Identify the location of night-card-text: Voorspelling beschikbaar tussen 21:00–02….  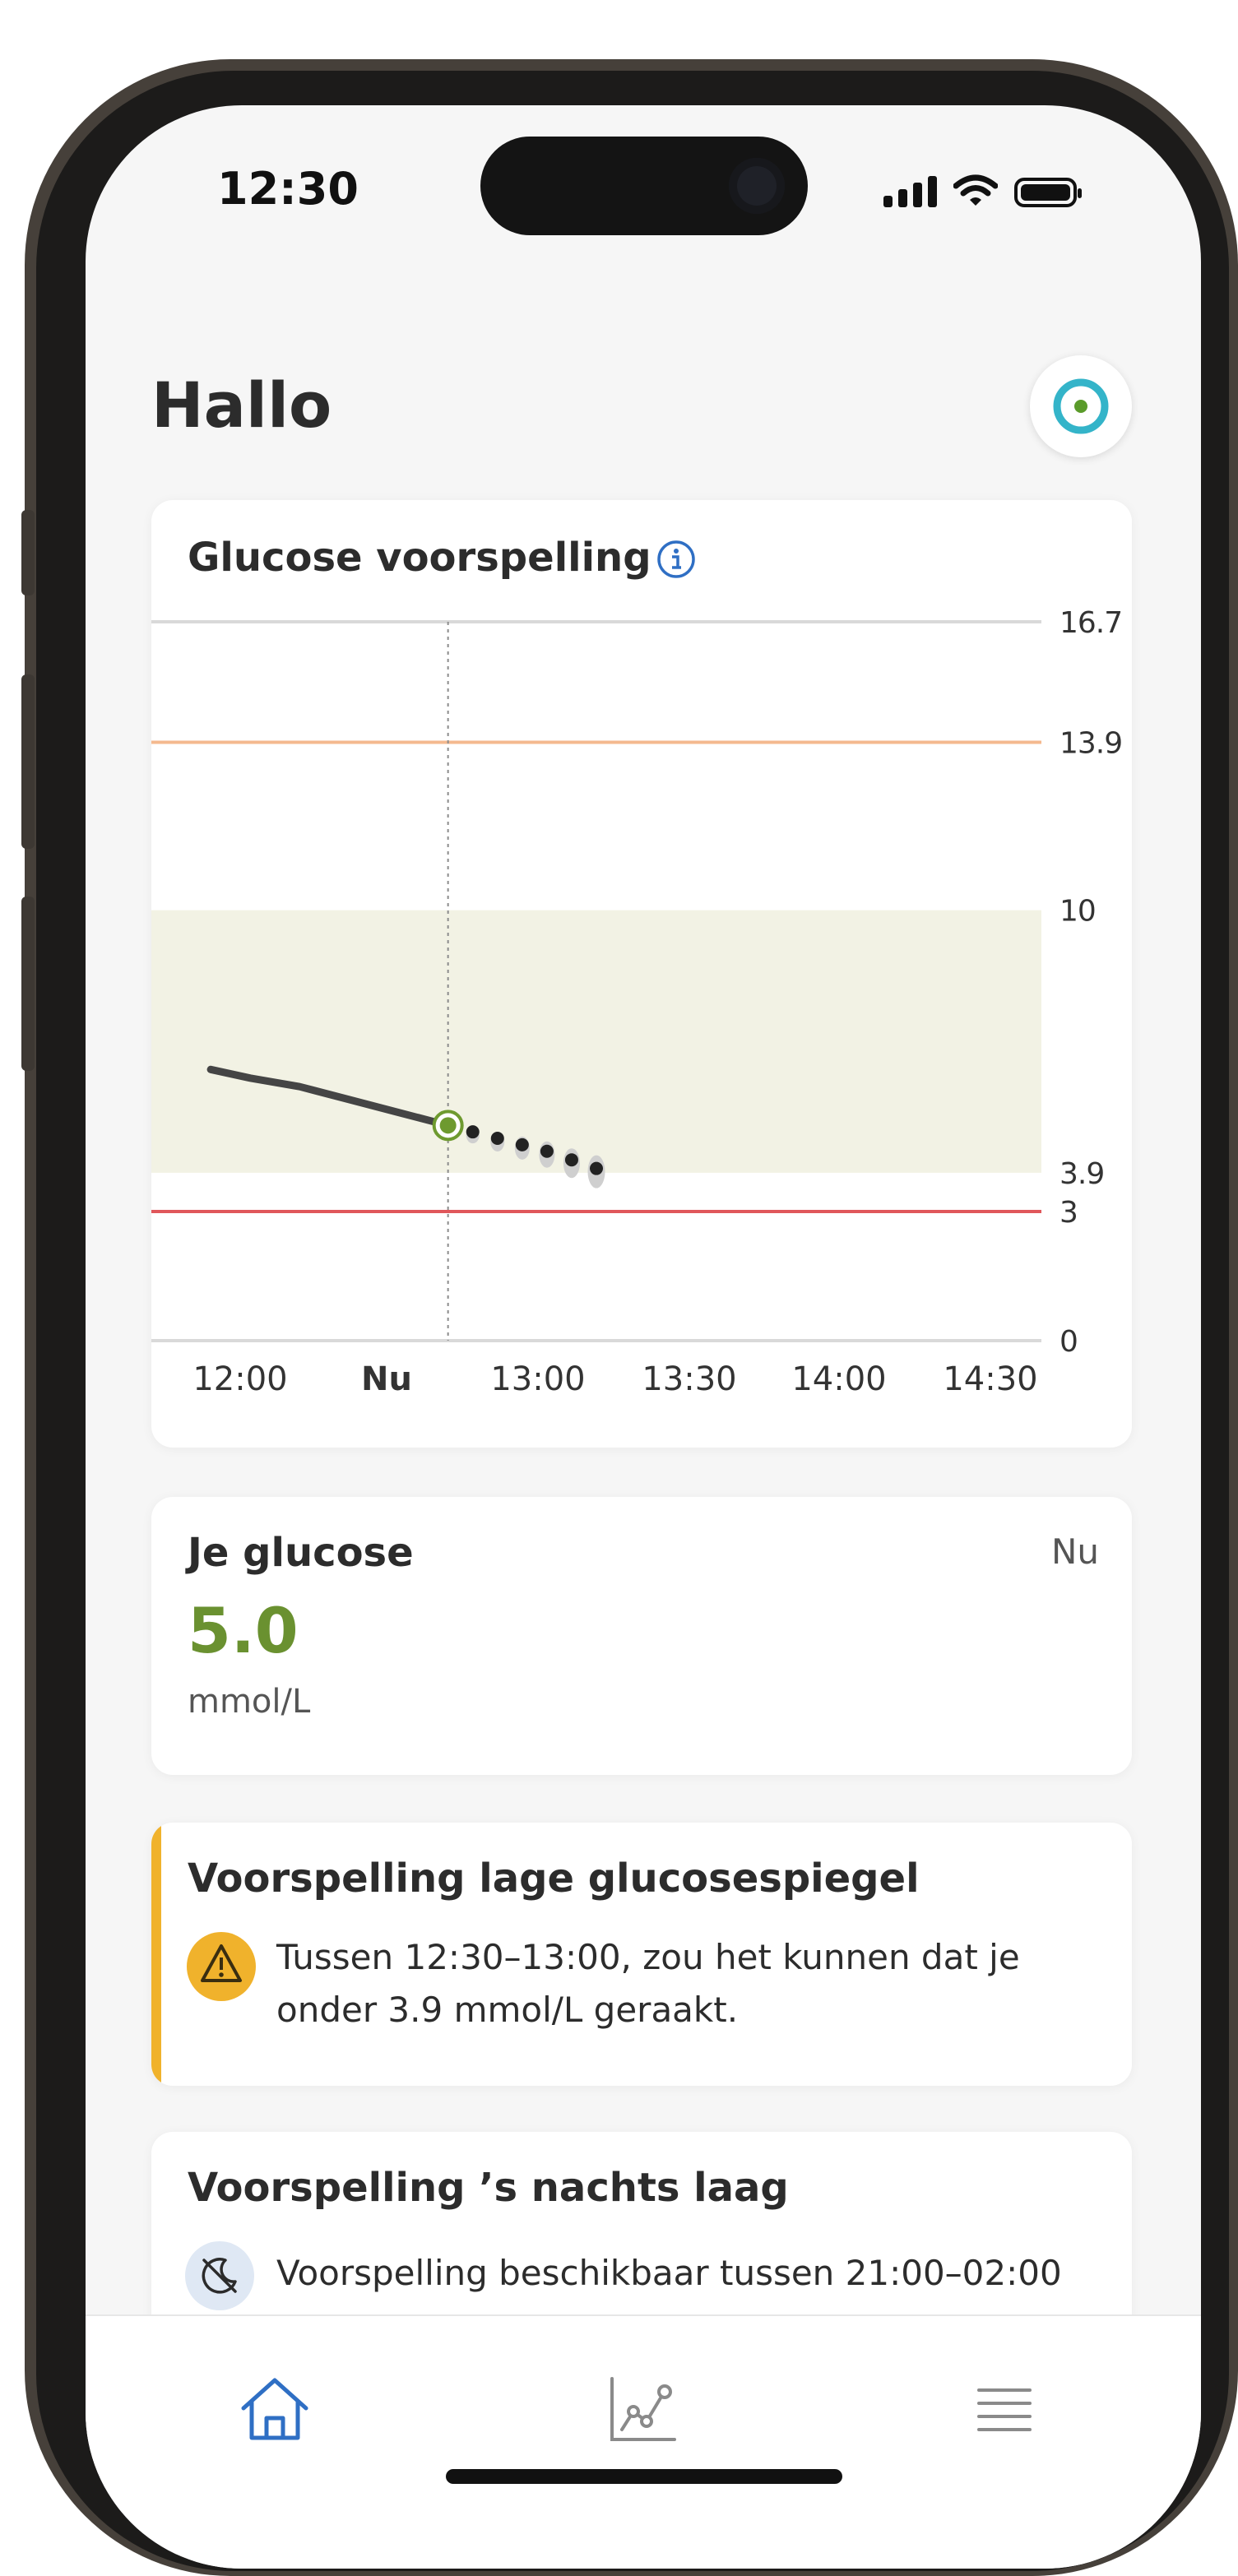
(669, 2273).